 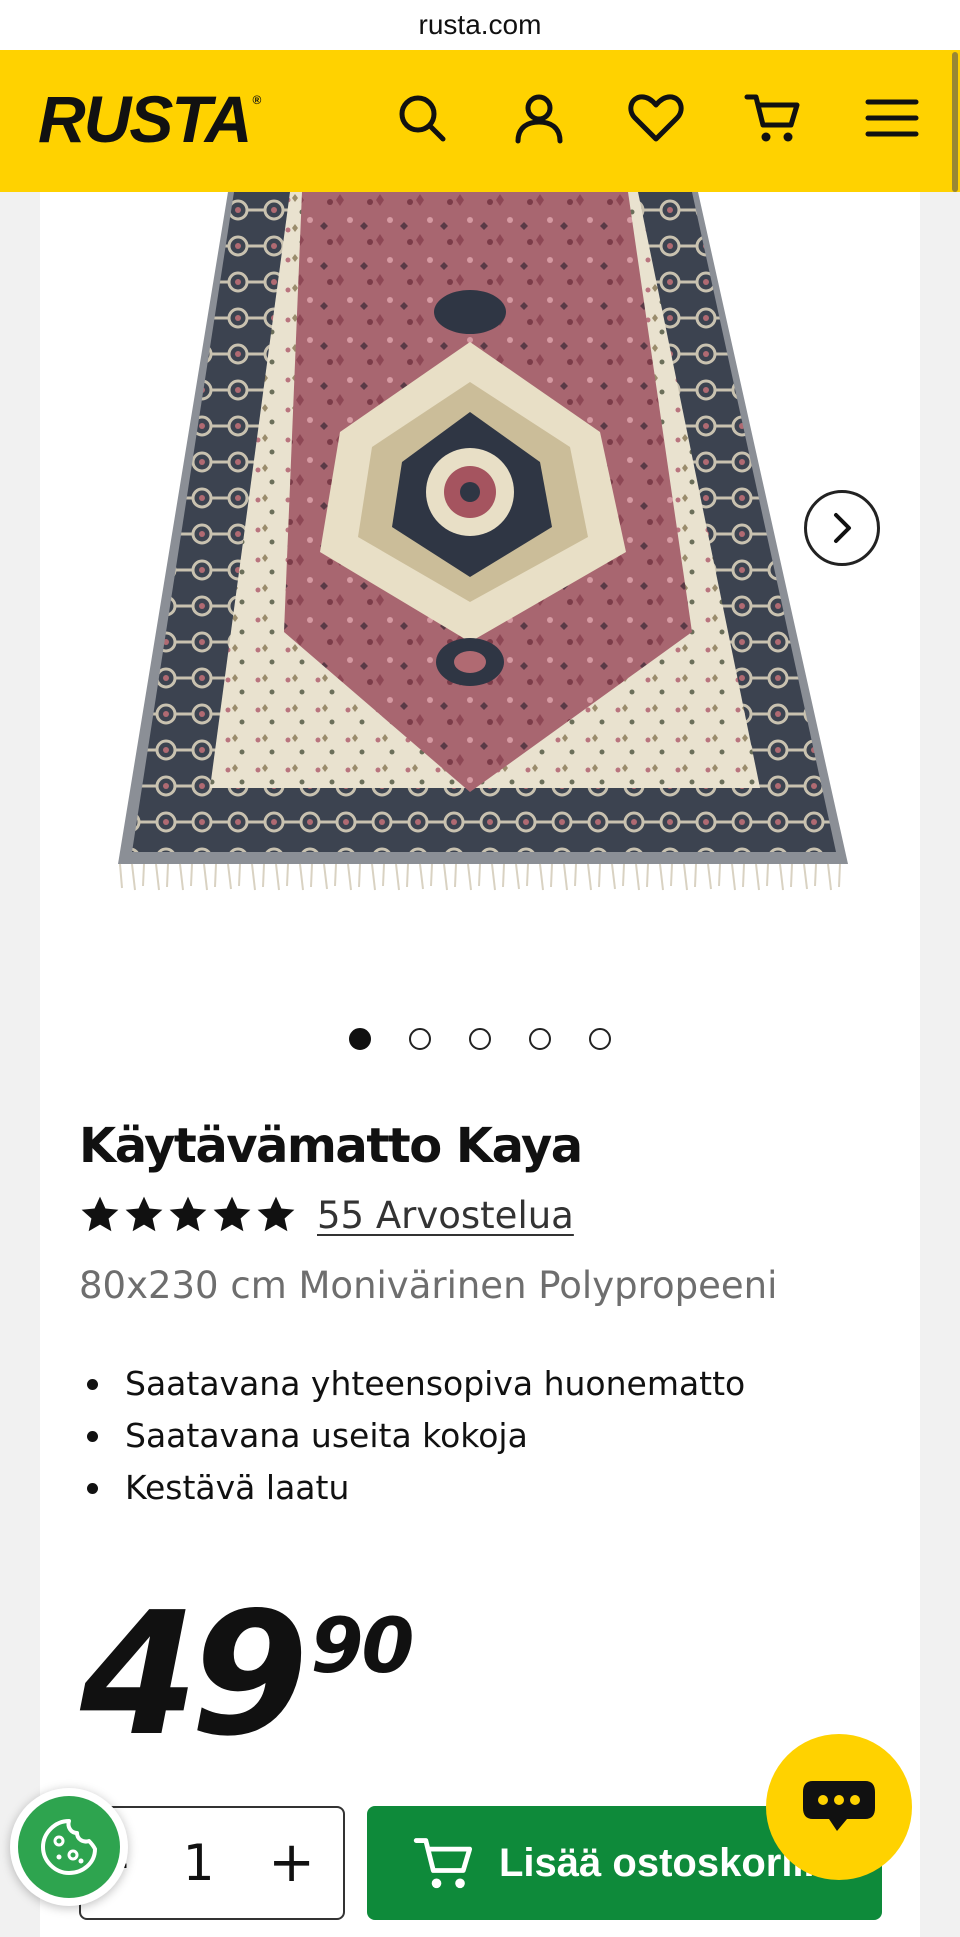 I want to click on feature-text: Saatavana useita kokoja, so click(x=326, y=1435).